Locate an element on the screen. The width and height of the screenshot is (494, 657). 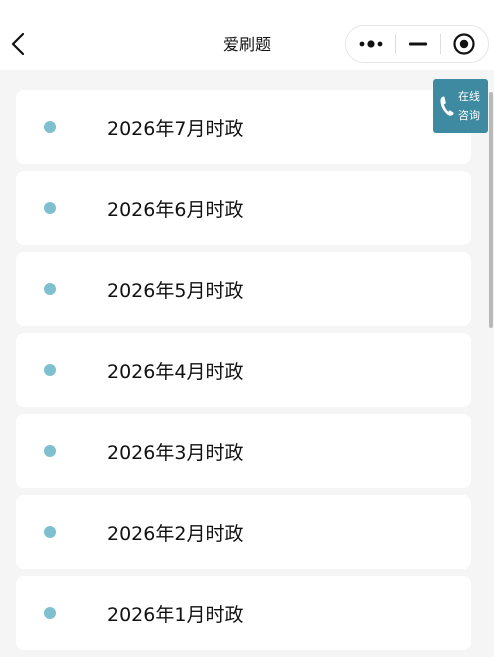
close-button is located at coordinates (464, 44).